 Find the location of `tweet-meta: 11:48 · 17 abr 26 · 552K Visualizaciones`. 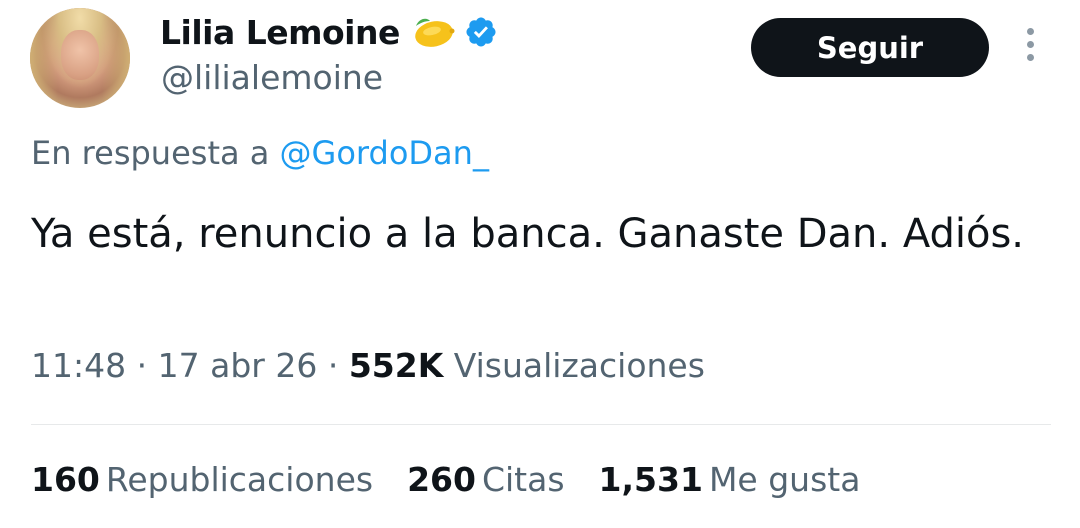

tweet-meta: 11:48 · 17 abr 26 · 552K Visualizaciones is located at coordinates (368, 365).